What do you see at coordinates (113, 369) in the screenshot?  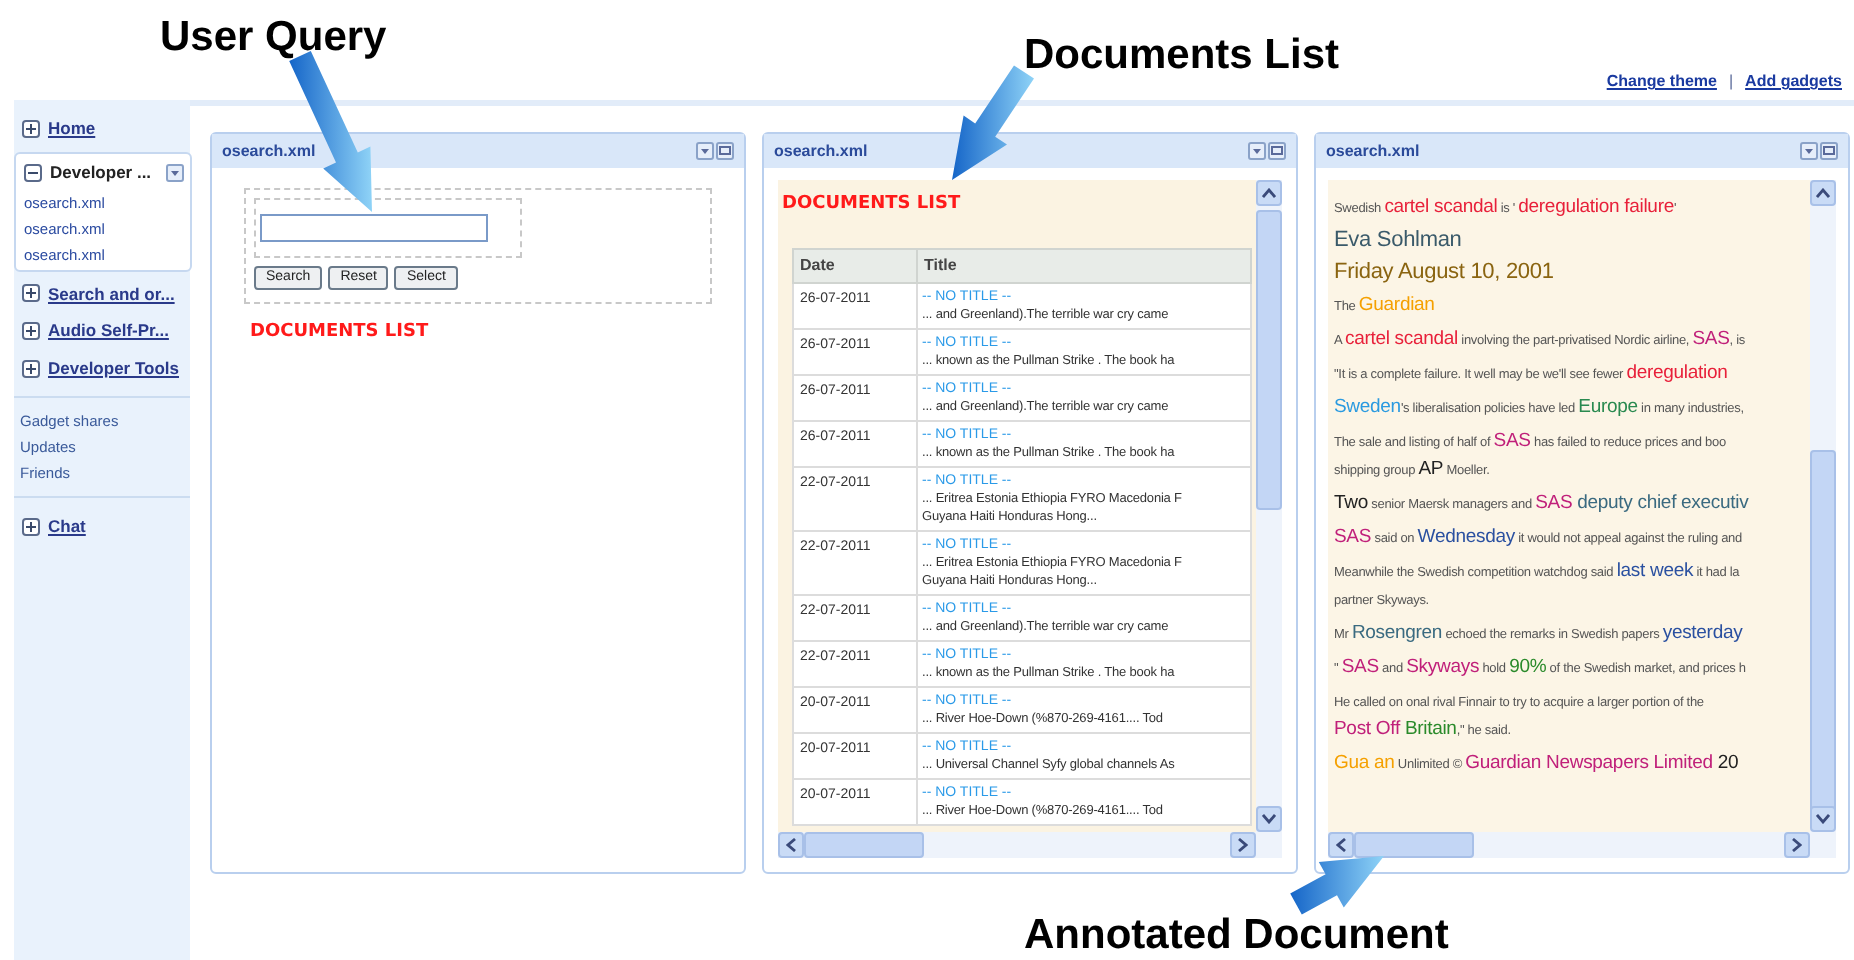 I see `sidebar-section-link: Developer Tools` at bounding box center [113, 369].